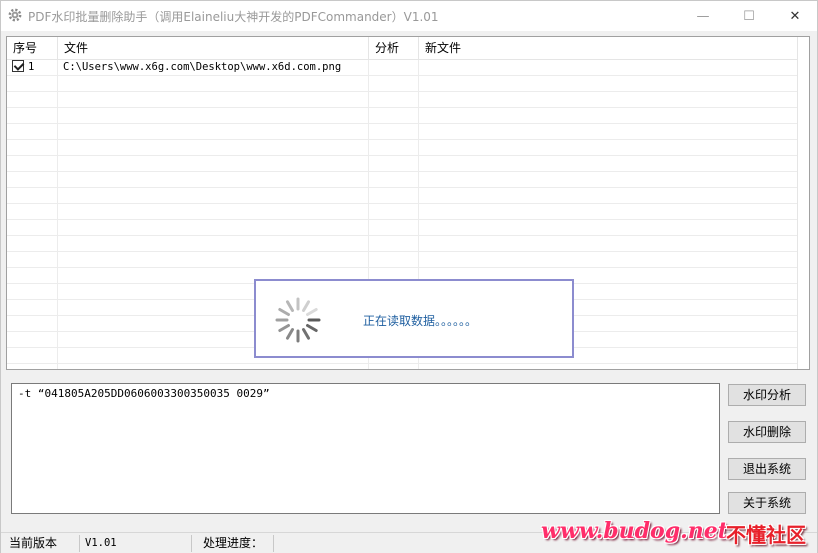 The height and width of the screenshot is (553, 818). I want to click on table-scroll-area, so click(803, 203).